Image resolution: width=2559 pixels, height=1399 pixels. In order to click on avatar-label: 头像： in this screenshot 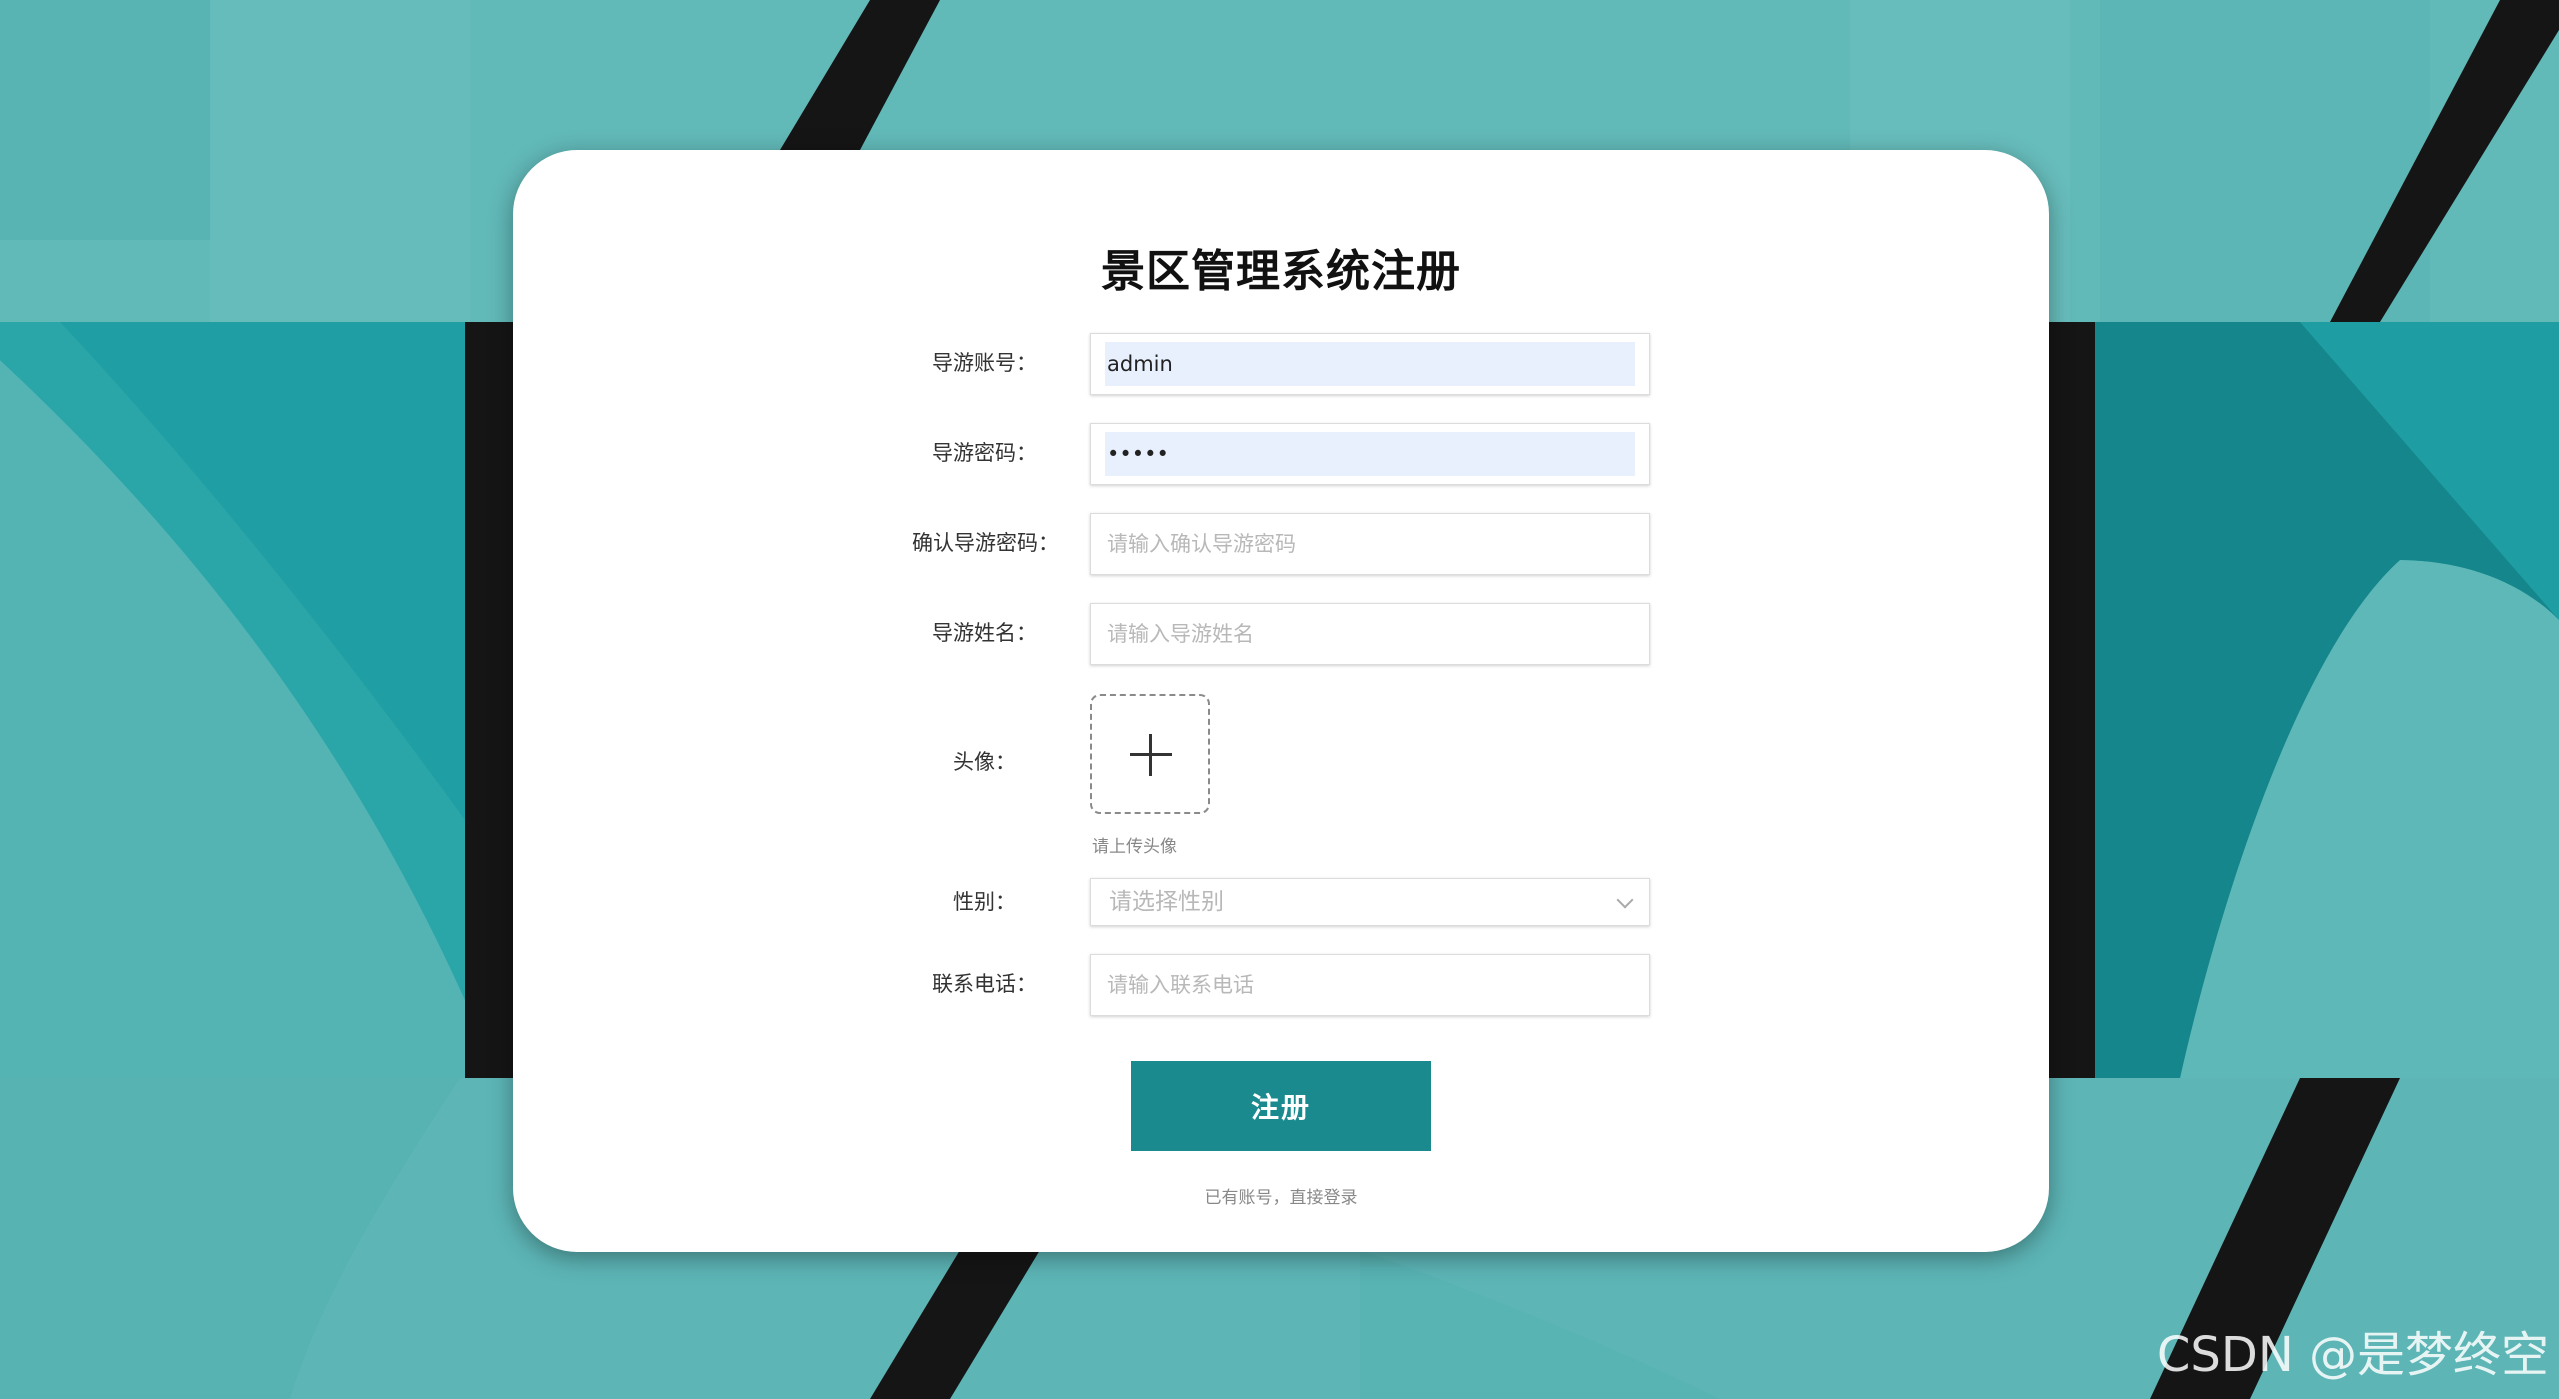, I will do `click(984, 762)`.